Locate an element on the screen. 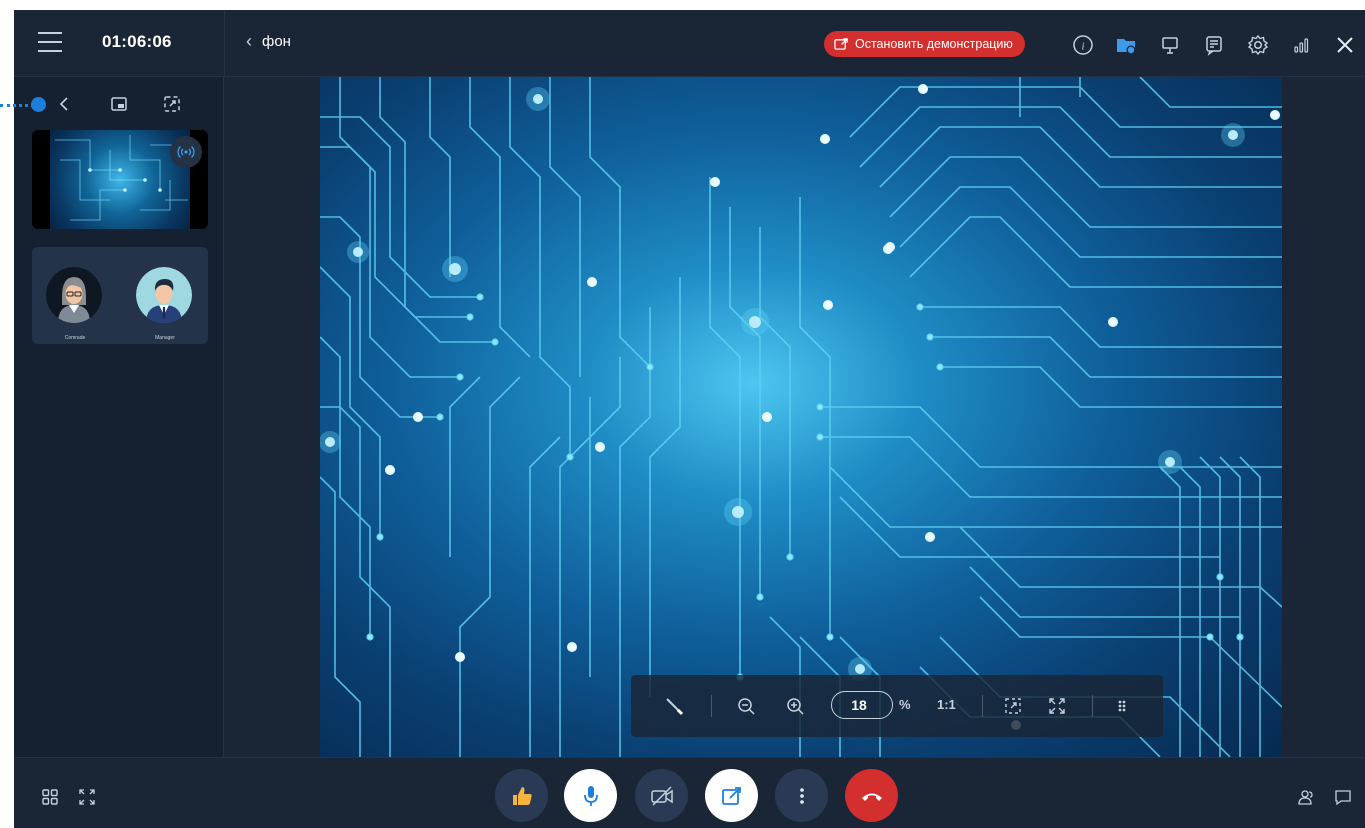 The image size is (1365, 828). zoom-value-input is located at coordinates (862, 705).